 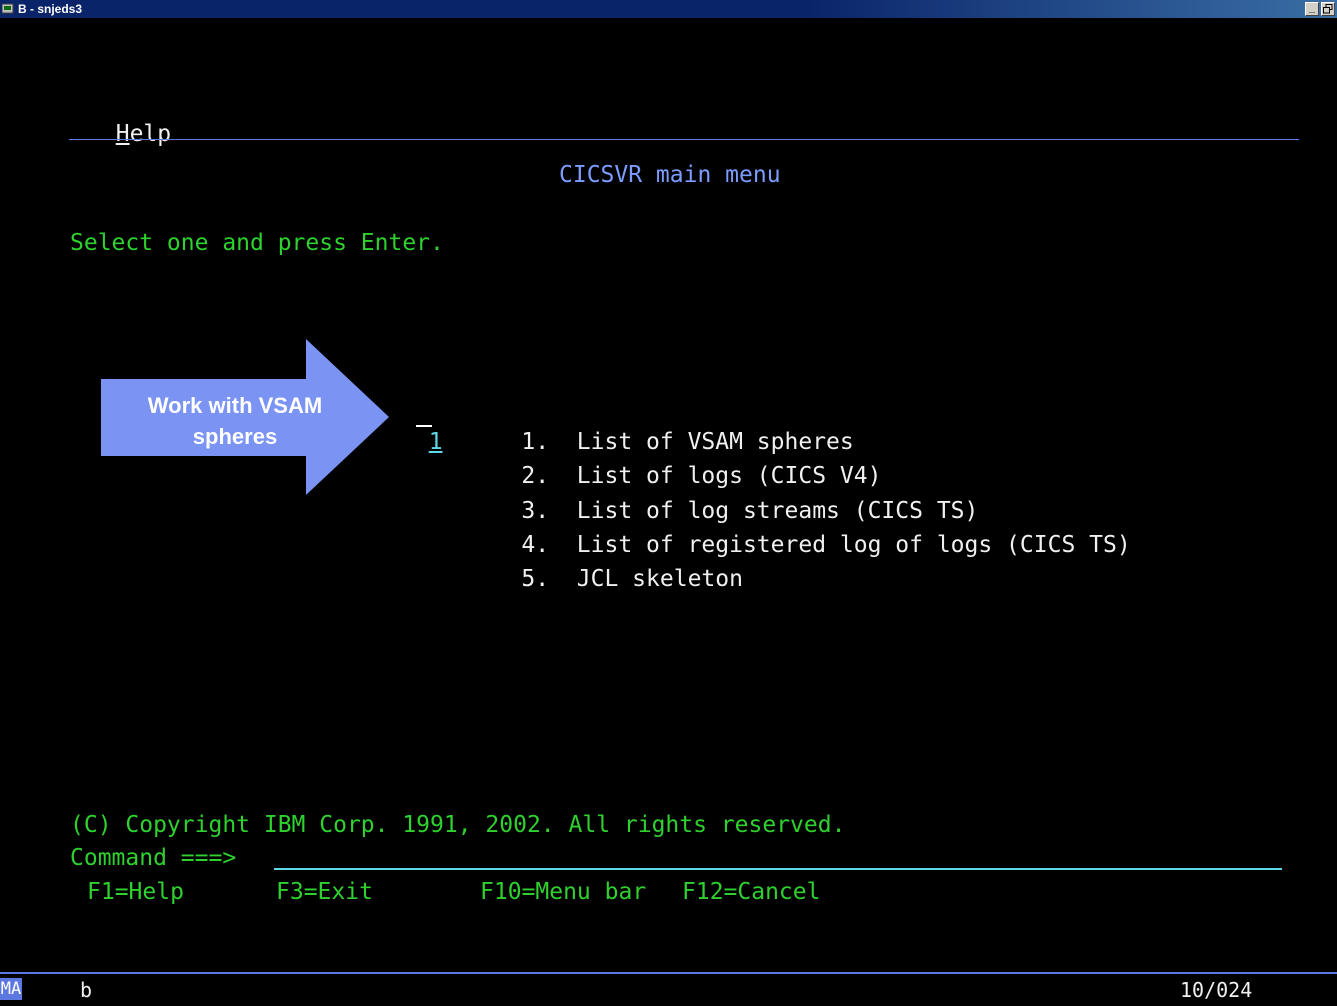 I want to click on callout-text-line1: Work with VSAM, so click(x=235, y=405).